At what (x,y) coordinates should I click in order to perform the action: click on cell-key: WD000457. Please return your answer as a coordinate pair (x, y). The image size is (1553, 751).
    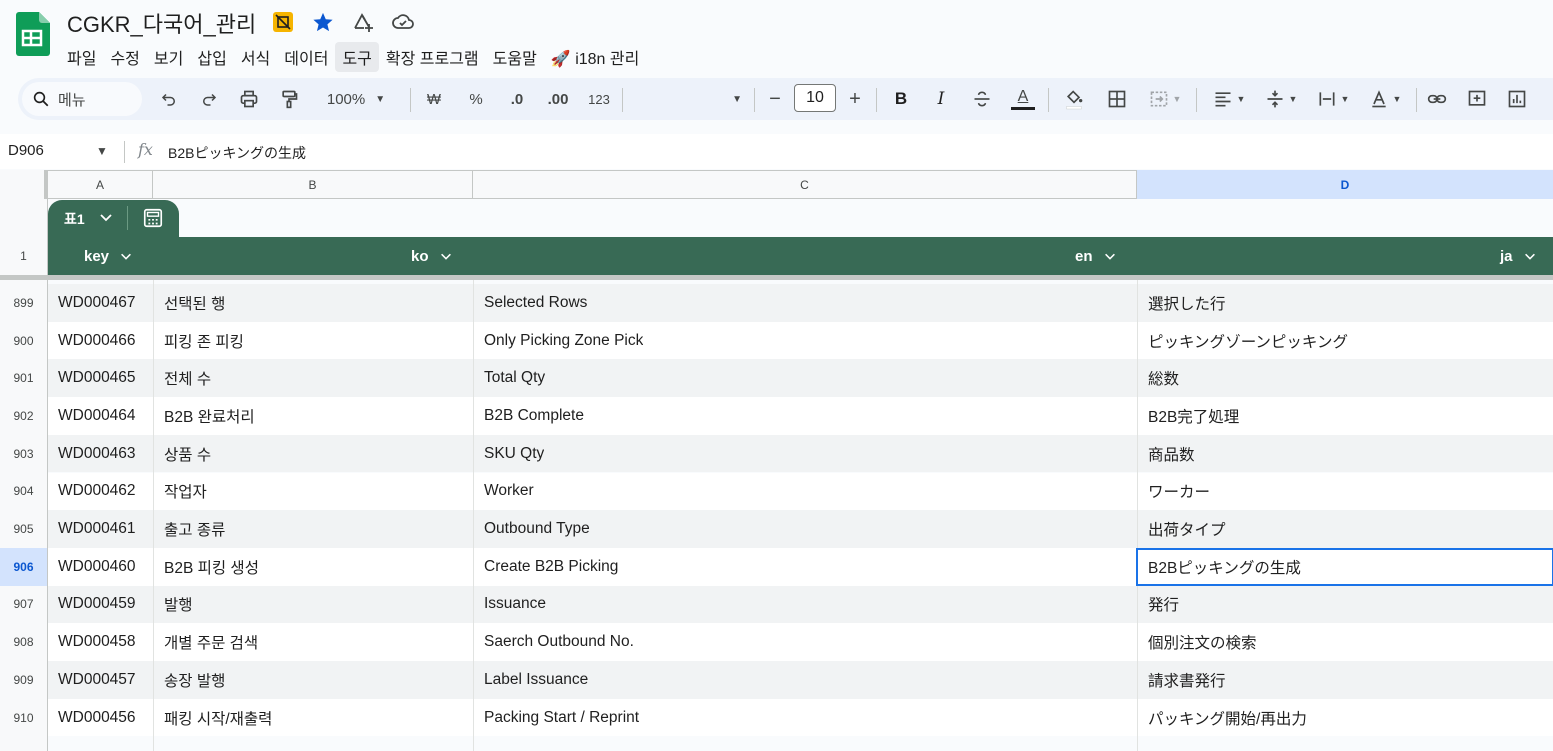
    Looking at the image, I should click on (97, 680).